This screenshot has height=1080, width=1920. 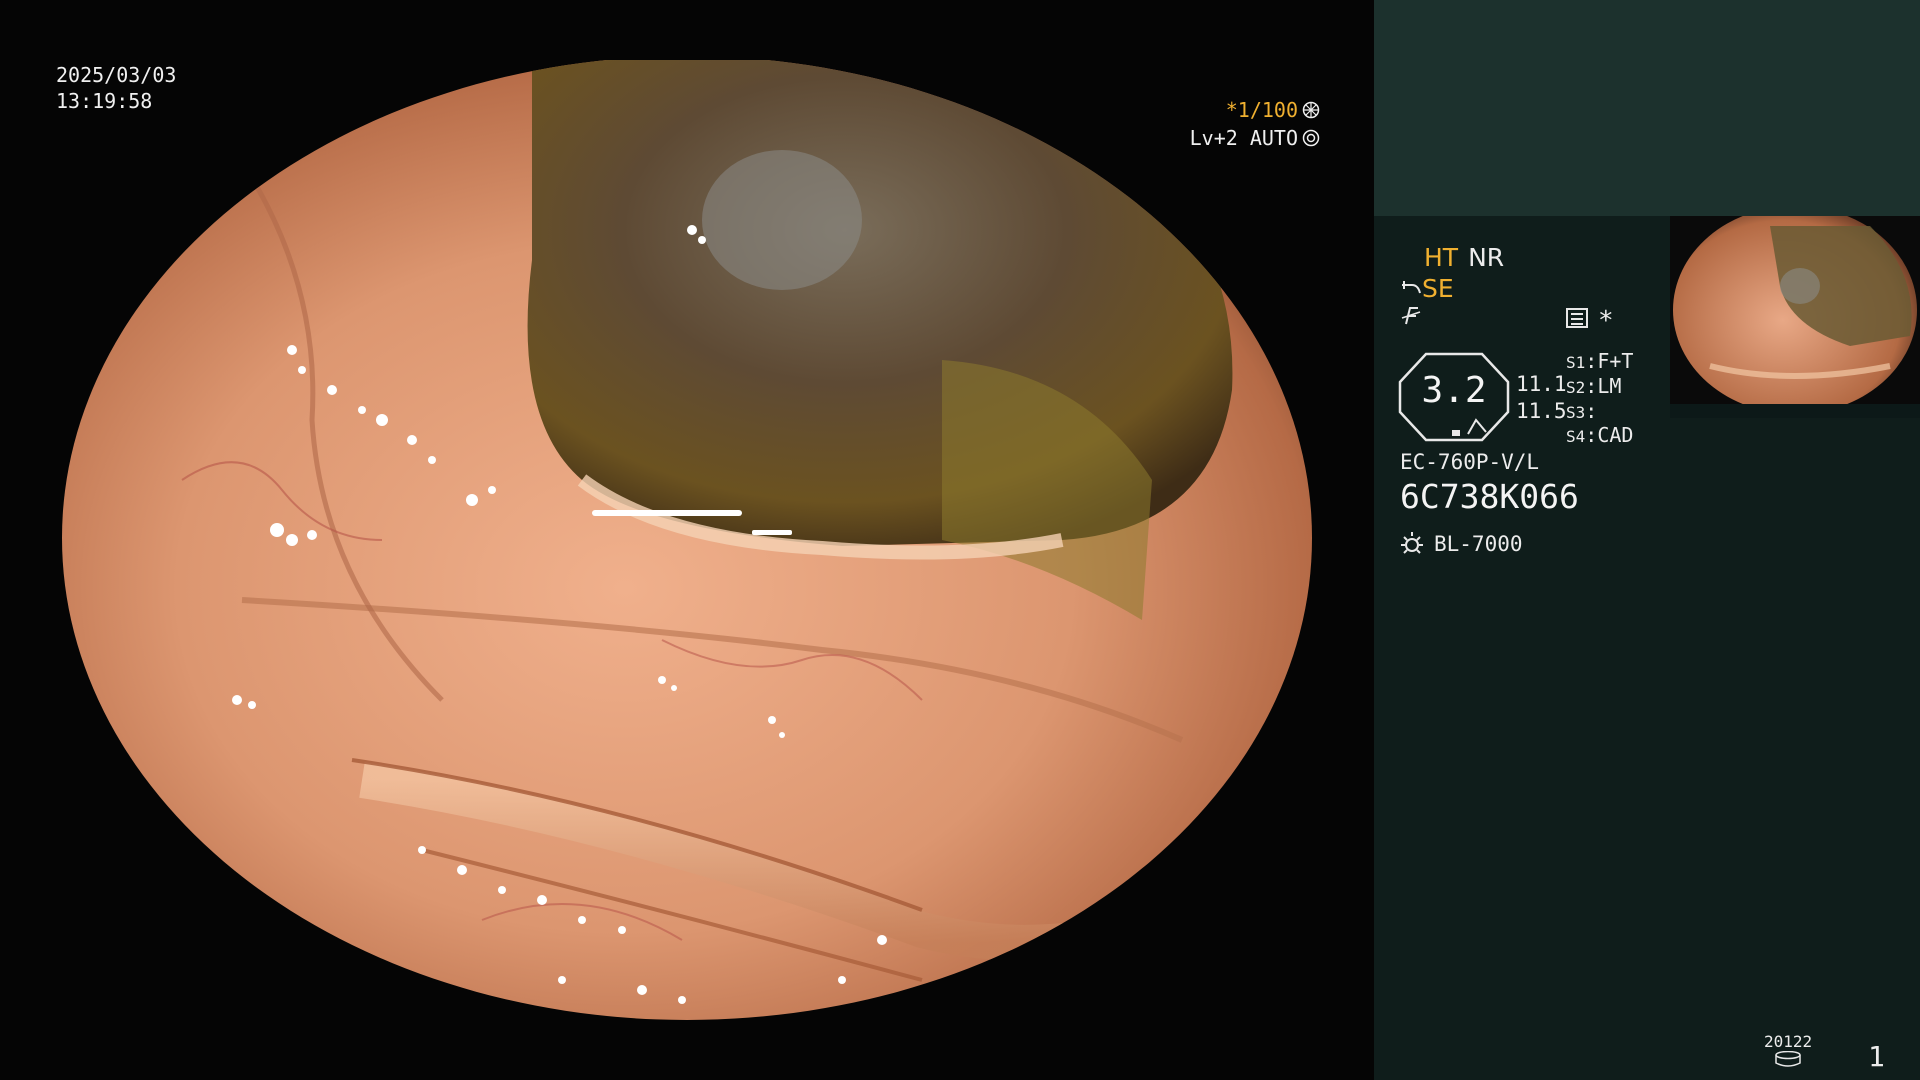 I want to click on switch-value: LM, so click(x=1609, y=386).